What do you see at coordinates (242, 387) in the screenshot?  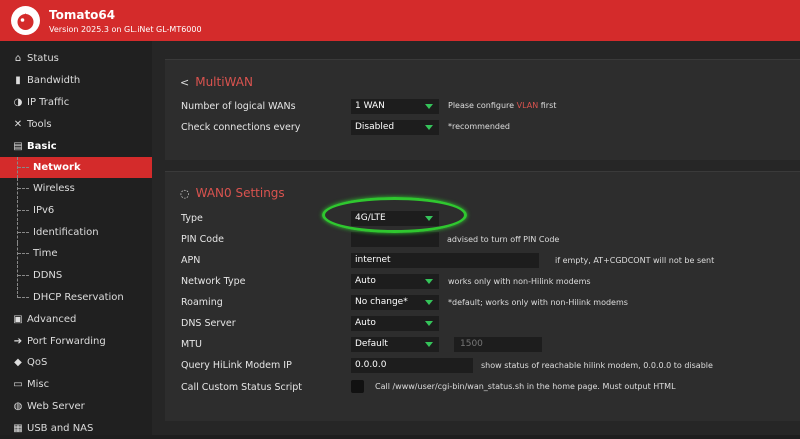 I see `status-script-label: Call Custom Status Script` at bounding box center [242, 387].